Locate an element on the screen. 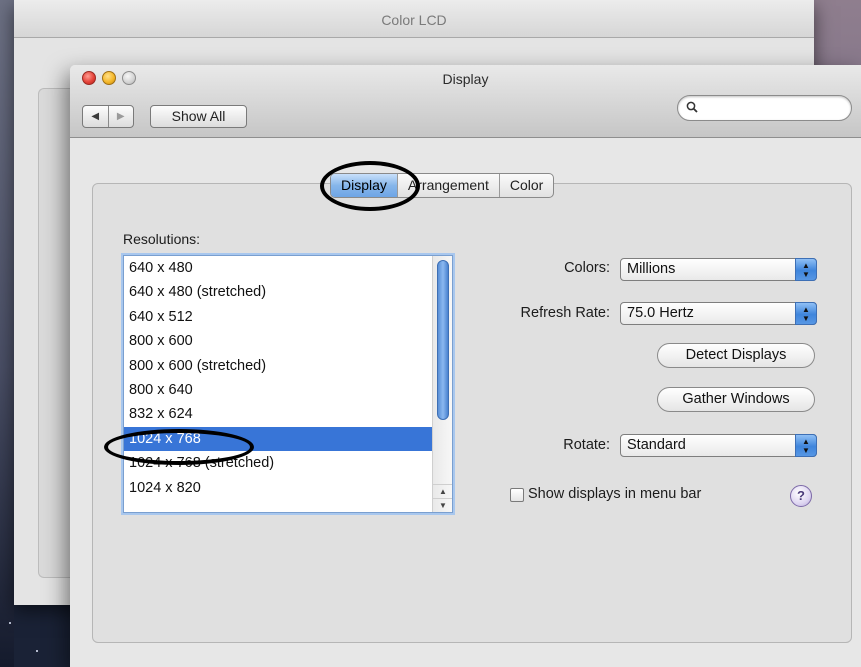  navigation-segmented-control: ◀ ▶ is located at coordinates (108, 116).